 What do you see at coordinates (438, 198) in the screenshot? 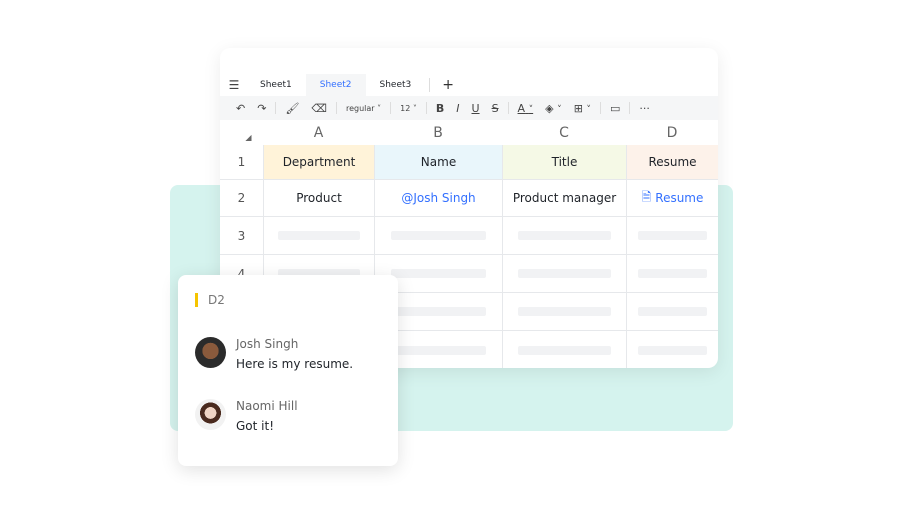
I see `cell-b2-mention: @Josh Singh` at bounding box center [438, 198].